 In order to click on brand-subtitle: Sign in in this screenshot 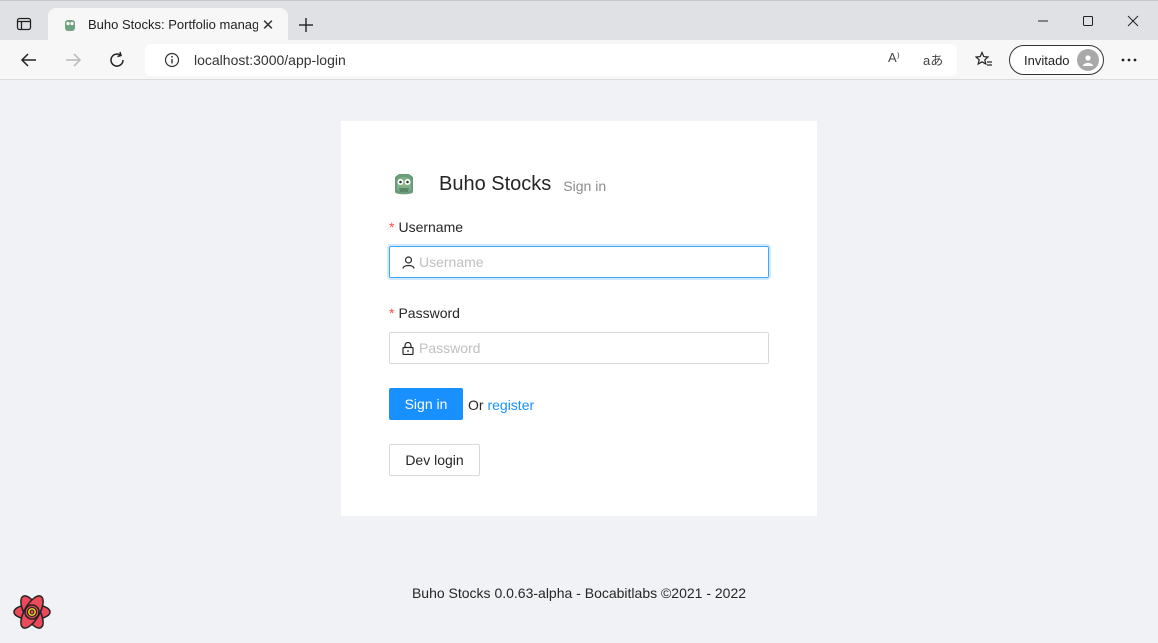, I will do `click(585, 185)`.